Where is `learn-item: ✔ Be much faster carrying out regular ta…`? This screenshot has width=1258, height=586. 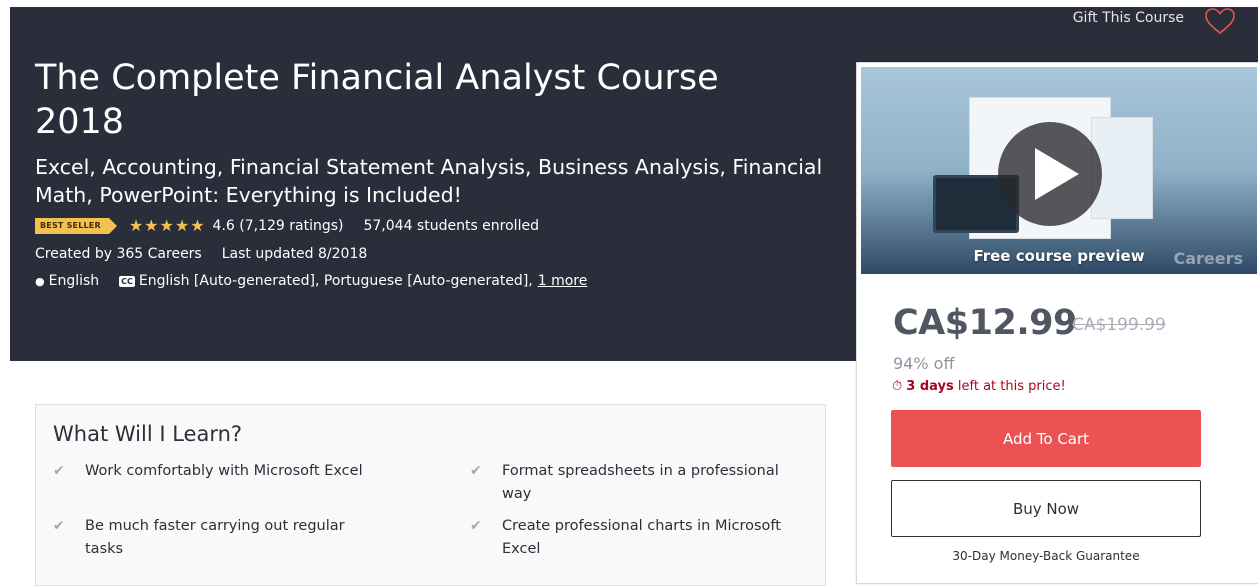 learn-item: ✔ Be much faster carrying out regular ta… is located at coordinates (213, 538).